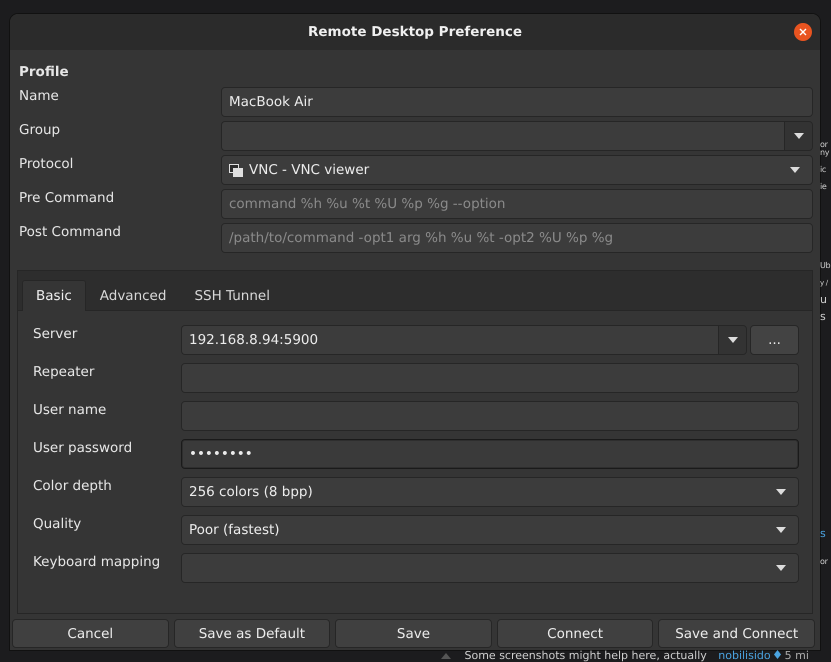 The height and width of the screenshot is (662, 831). Describe the element at coordinates (39, 95) in the screenshot. I see `field-label: Name` at that location.